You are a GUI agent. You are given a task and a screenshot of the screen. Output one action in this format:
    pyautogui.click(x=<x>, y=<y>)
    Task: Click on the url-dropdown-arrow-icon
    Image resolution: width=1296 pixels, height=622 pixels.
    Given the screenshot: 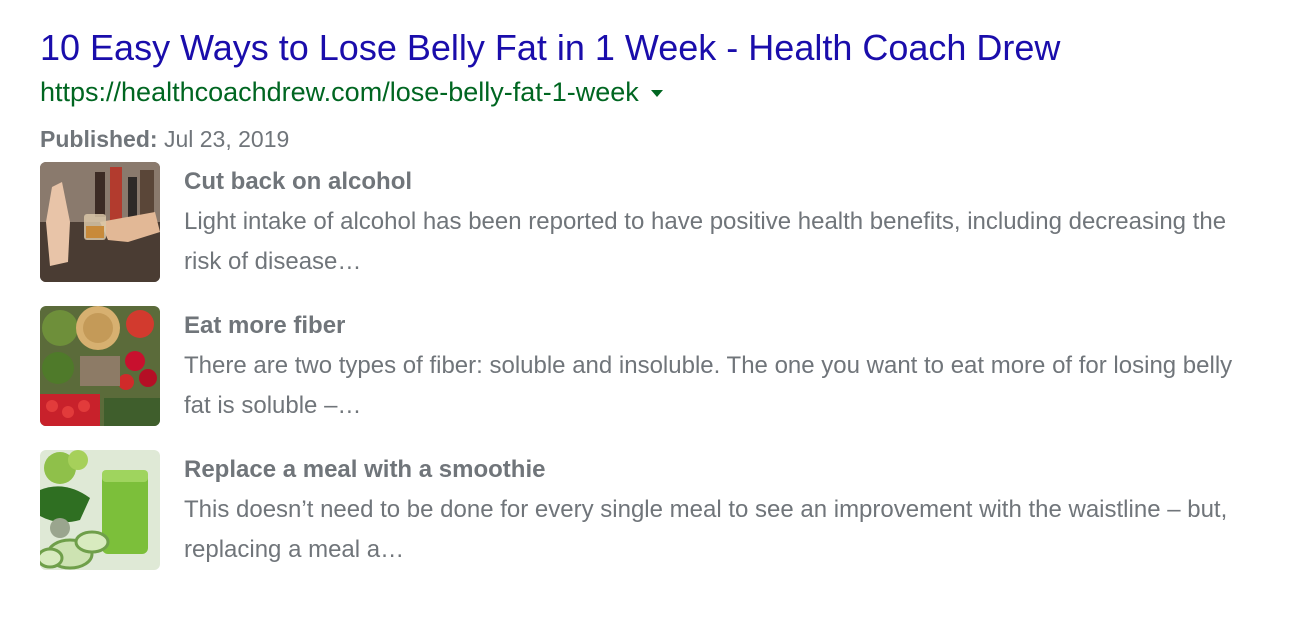 What is the action you would take?
    pyautogui.click(x=656, y=93)
    